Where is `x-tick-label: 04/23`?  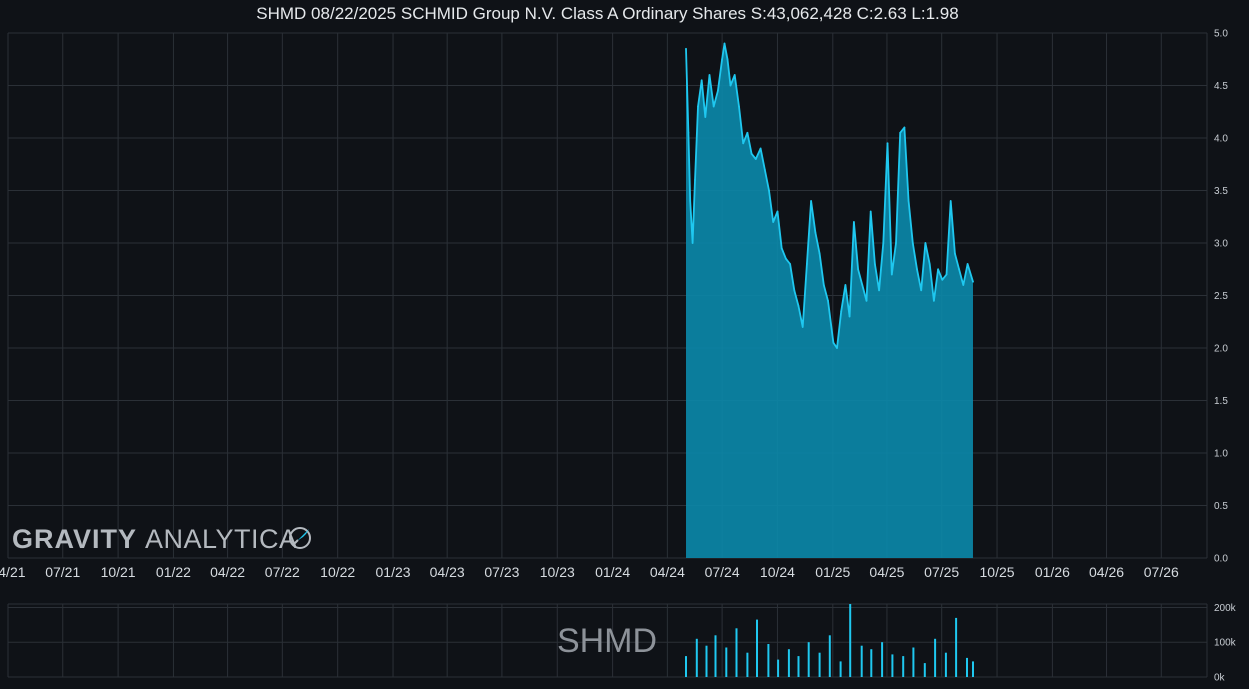 x-tick-label: 04/23 is located at coordinates (447, 572).